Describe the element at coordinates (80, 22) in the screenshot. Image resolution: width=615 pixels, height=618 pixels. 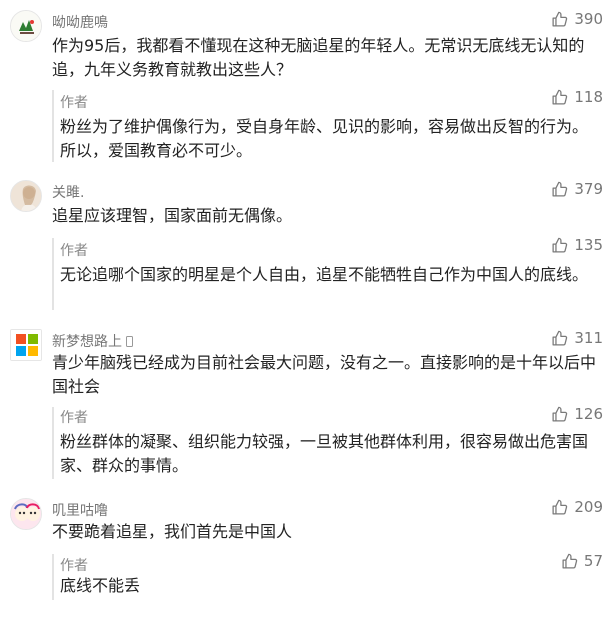
I see `comment-username: 呦呦鹿鳴` at that location.